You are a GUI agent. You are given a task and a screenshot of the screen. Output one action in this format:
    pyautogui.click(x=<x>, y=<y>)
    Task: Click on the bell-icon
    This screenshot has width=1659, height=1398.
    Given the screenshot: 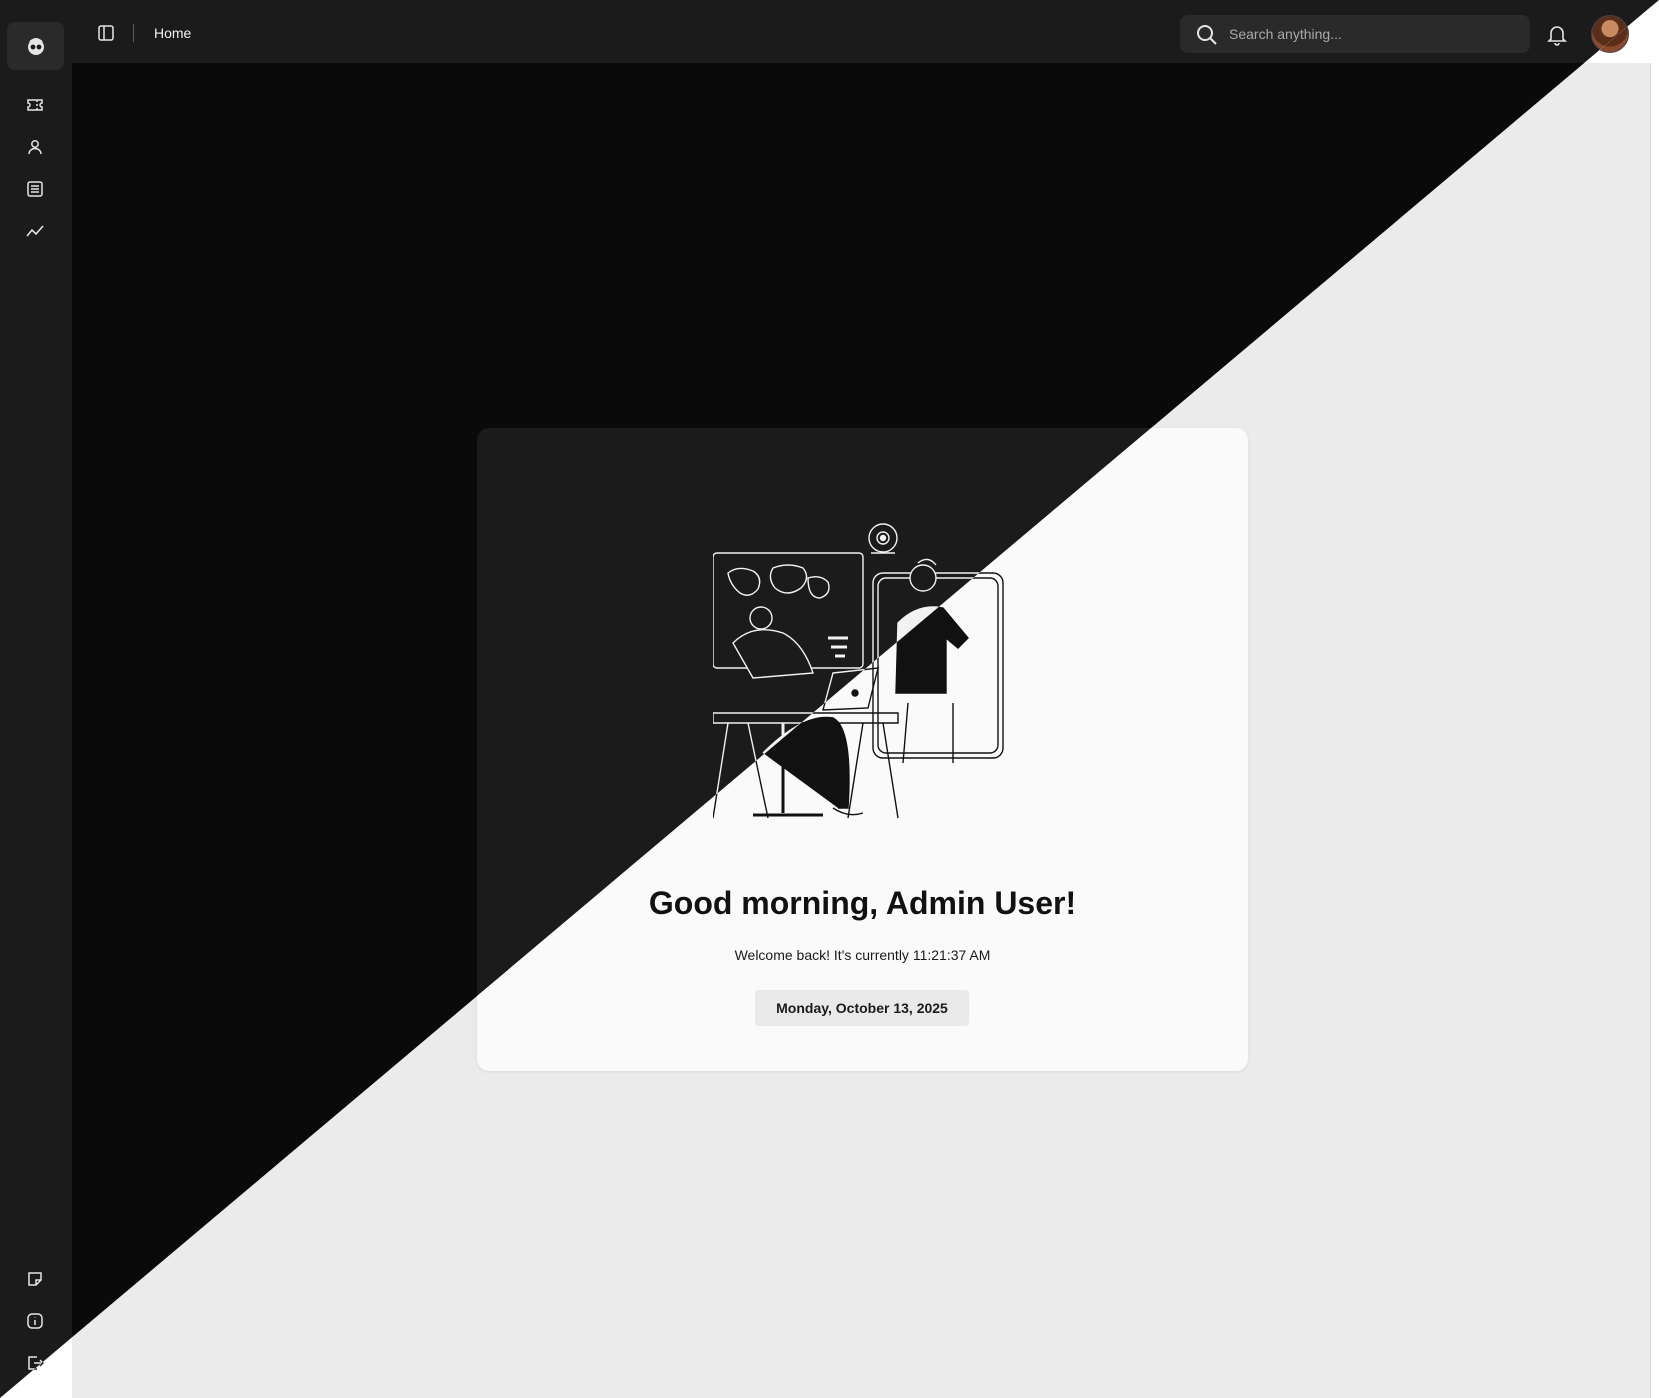 What is the action you would take?
    pyautogui.click(x=1557, y=35)
    